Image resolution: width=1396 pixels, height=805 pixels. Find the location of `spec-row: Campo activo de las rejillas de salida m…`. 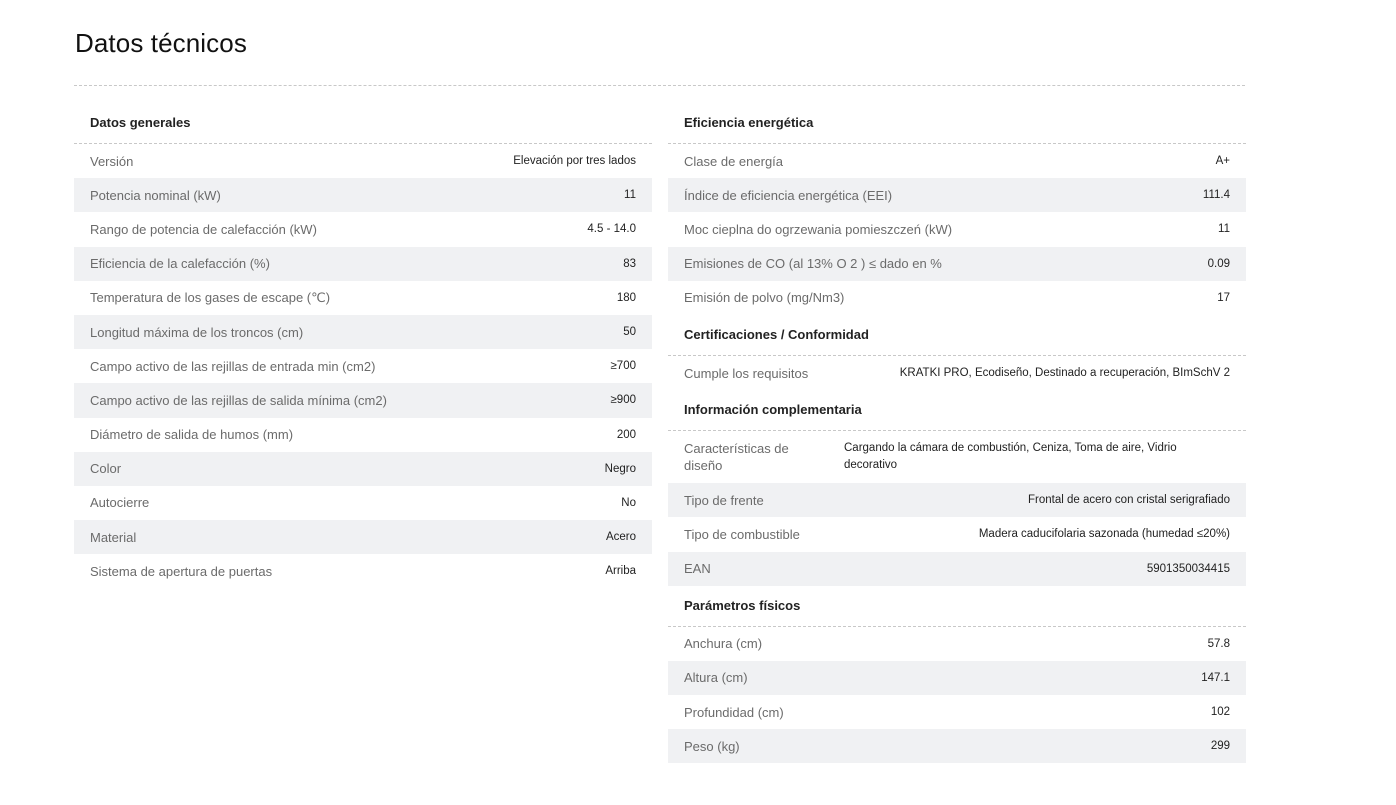

spec-row: Campo activo de las rejillas de salida m… is located at coordinates (363, 400).